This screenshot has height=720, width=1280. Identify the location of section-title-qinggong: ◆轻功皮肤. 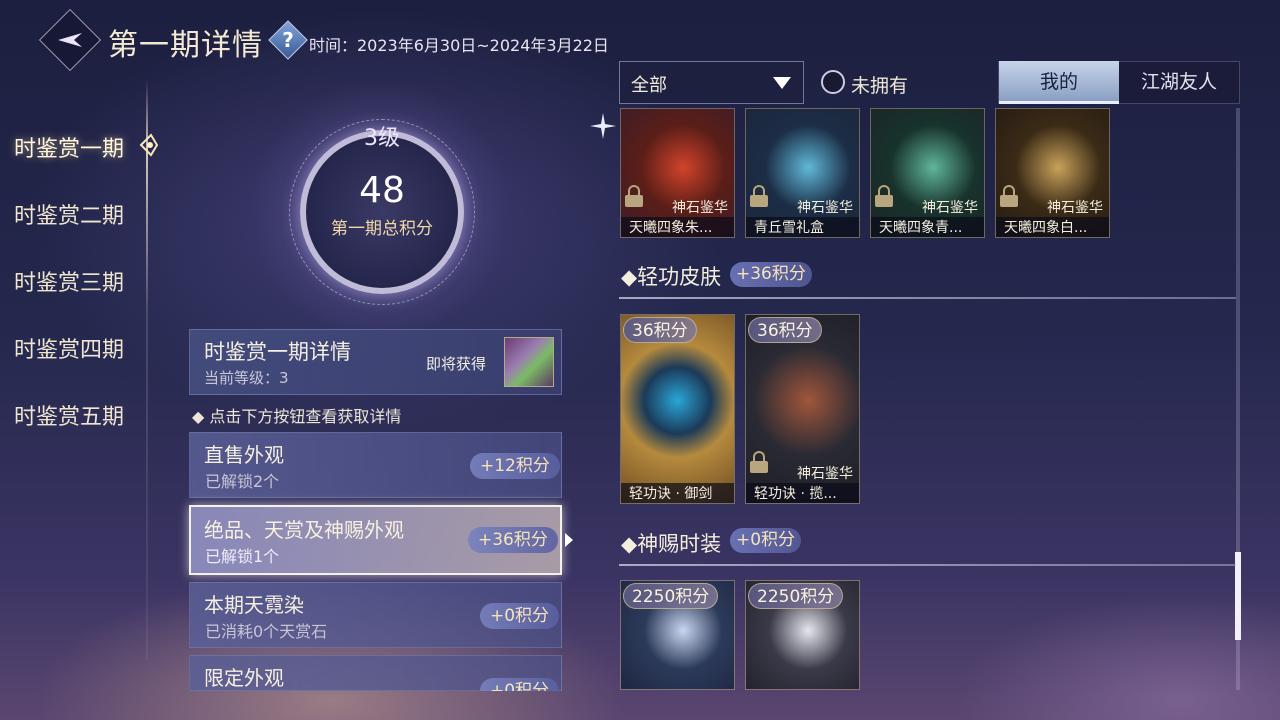
(671, 277).